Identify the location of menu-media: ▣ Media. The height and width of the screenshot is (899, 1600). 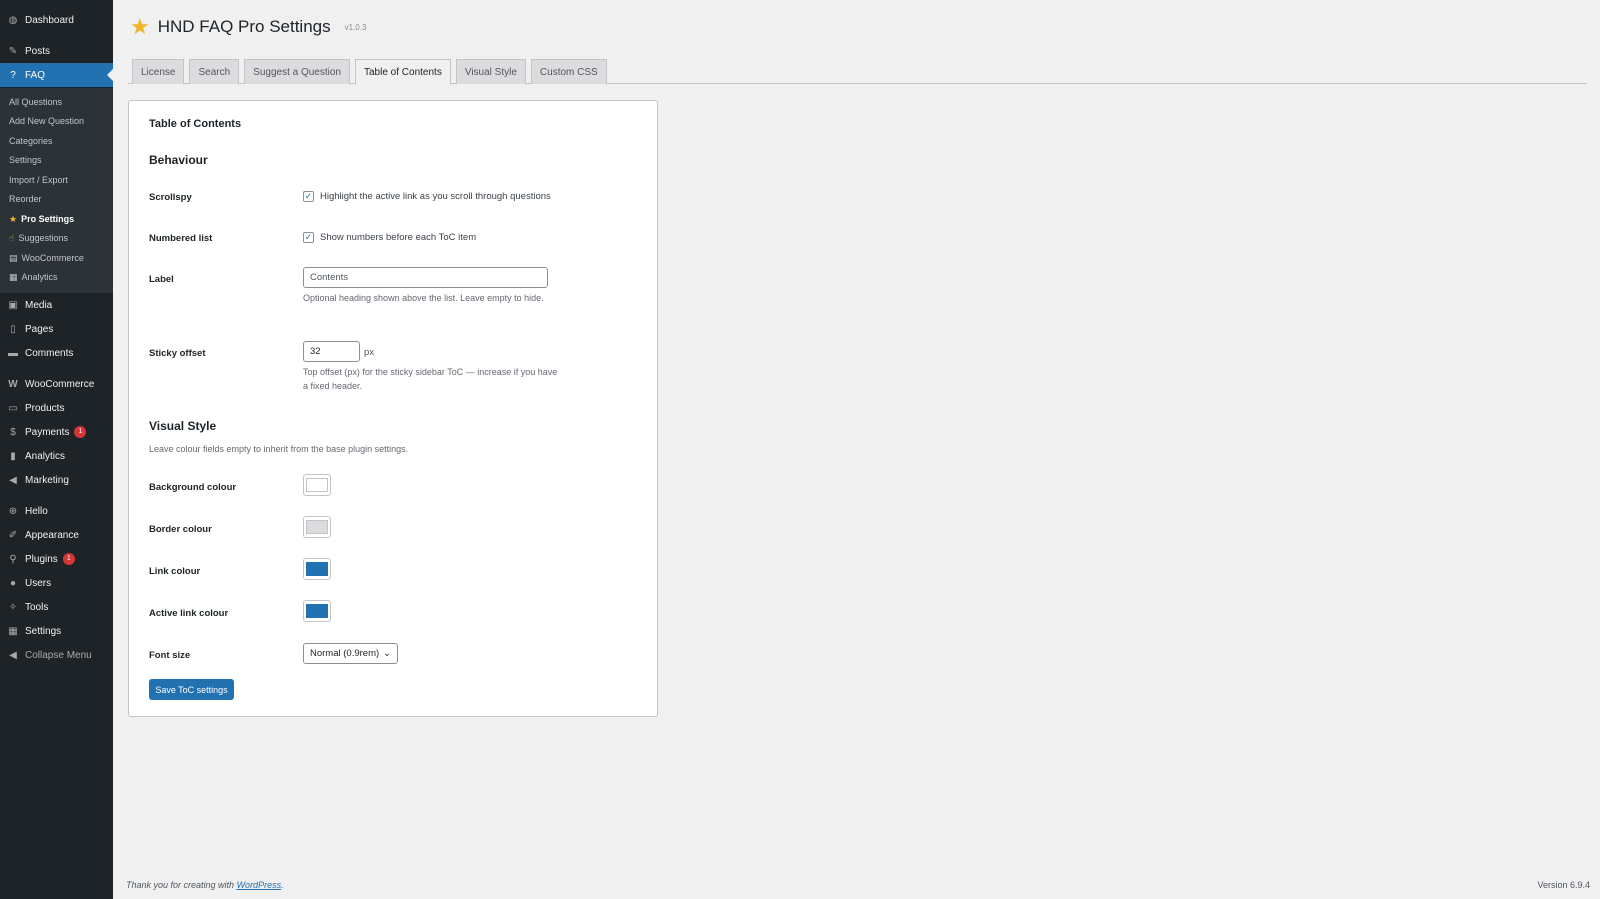
(56, 305).